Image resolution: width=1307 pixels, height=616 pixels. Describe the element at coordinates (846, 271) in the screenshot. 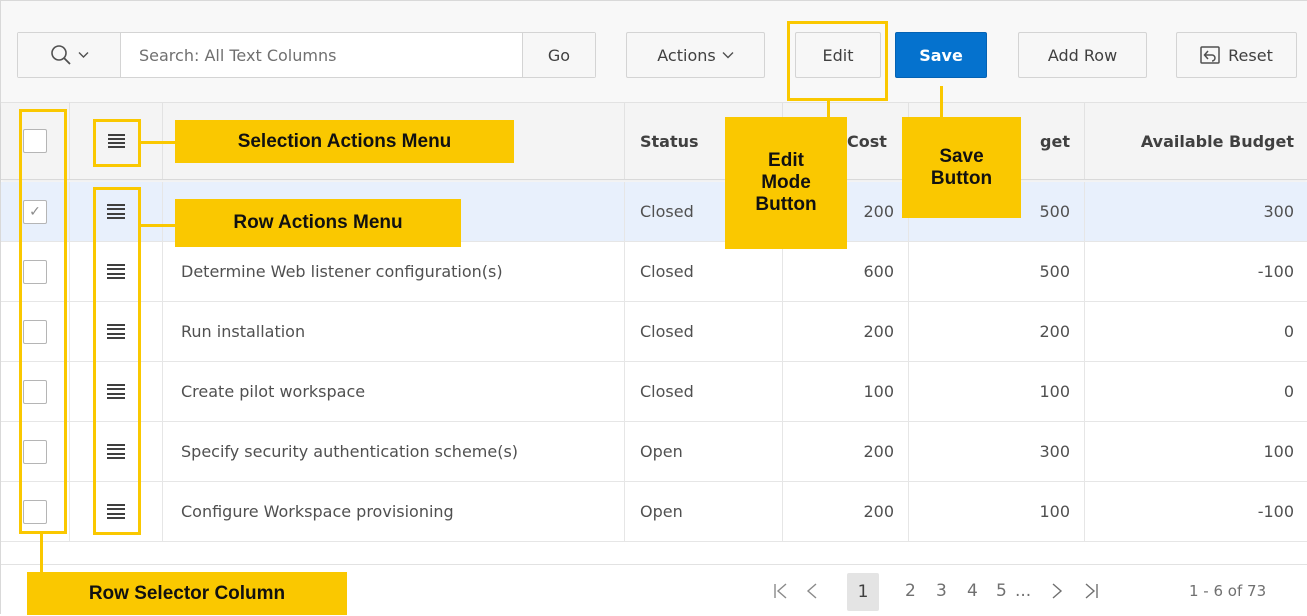

I see `cost-cell: 600` at that location.